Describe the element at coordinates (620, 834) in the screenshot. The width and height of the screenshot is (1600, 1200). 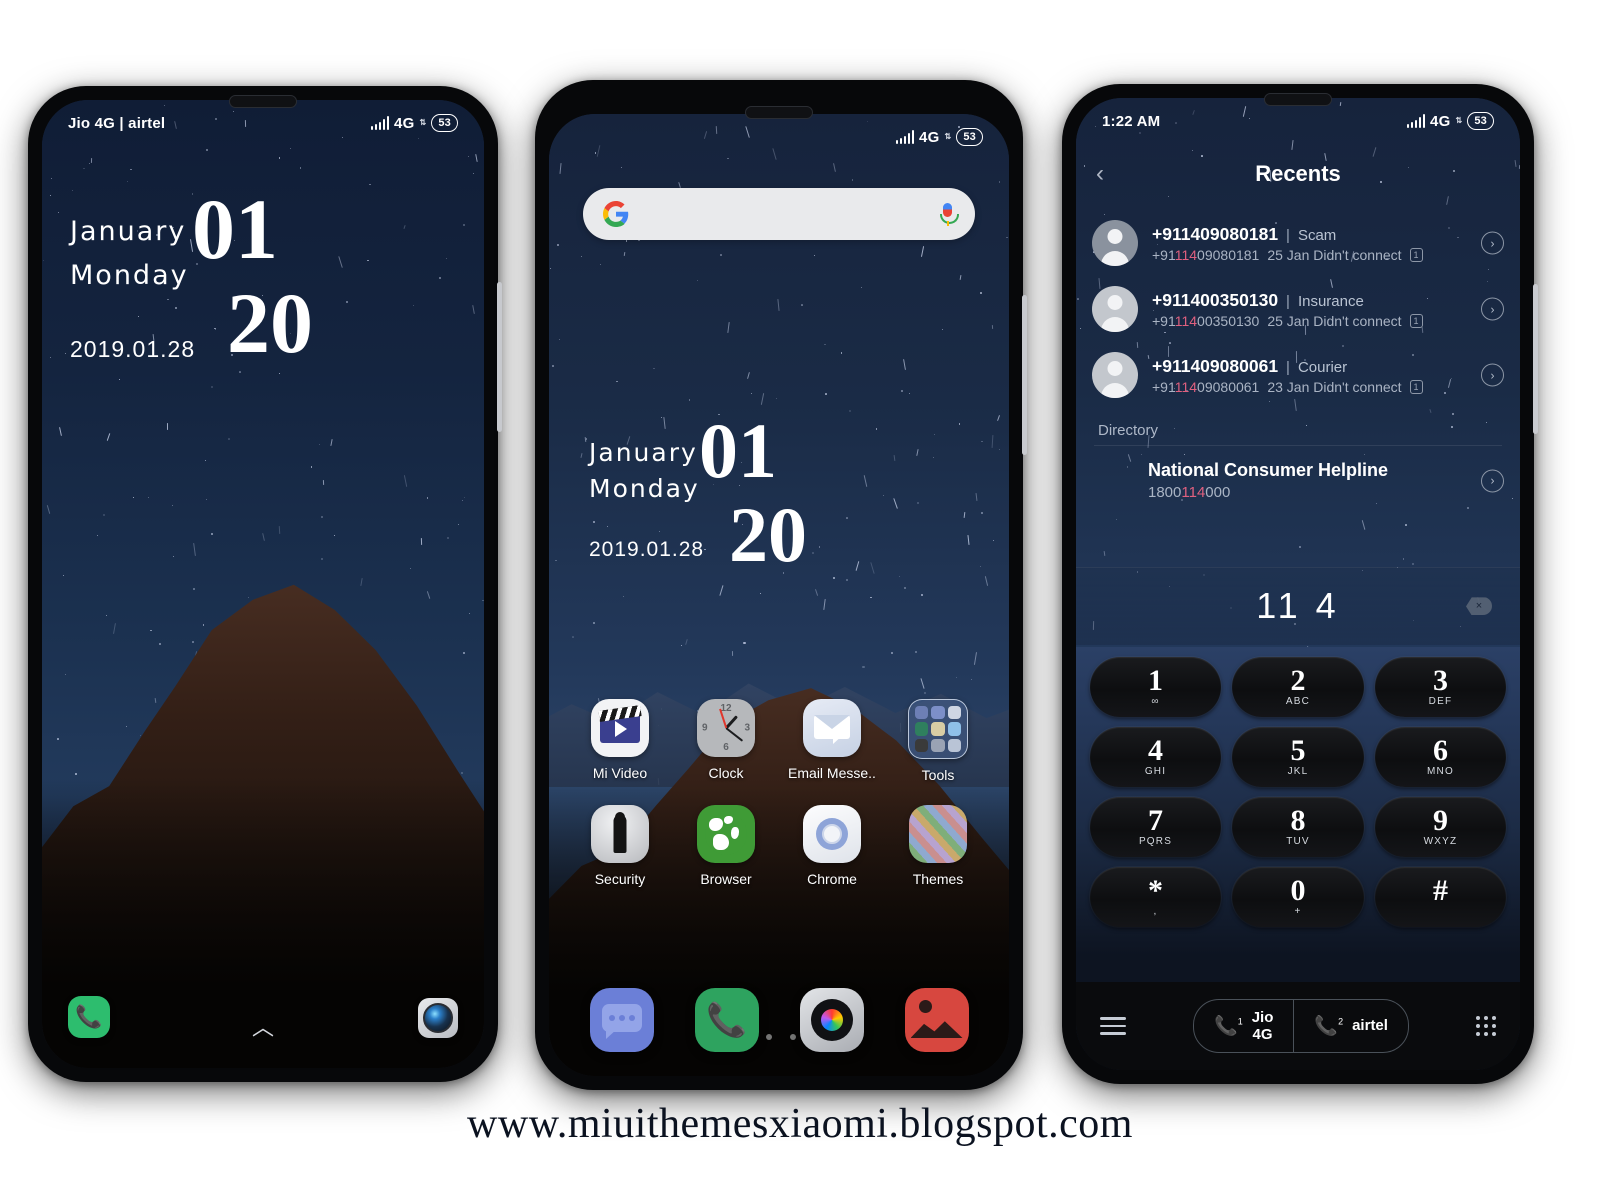
I see `security-icon` at that location.